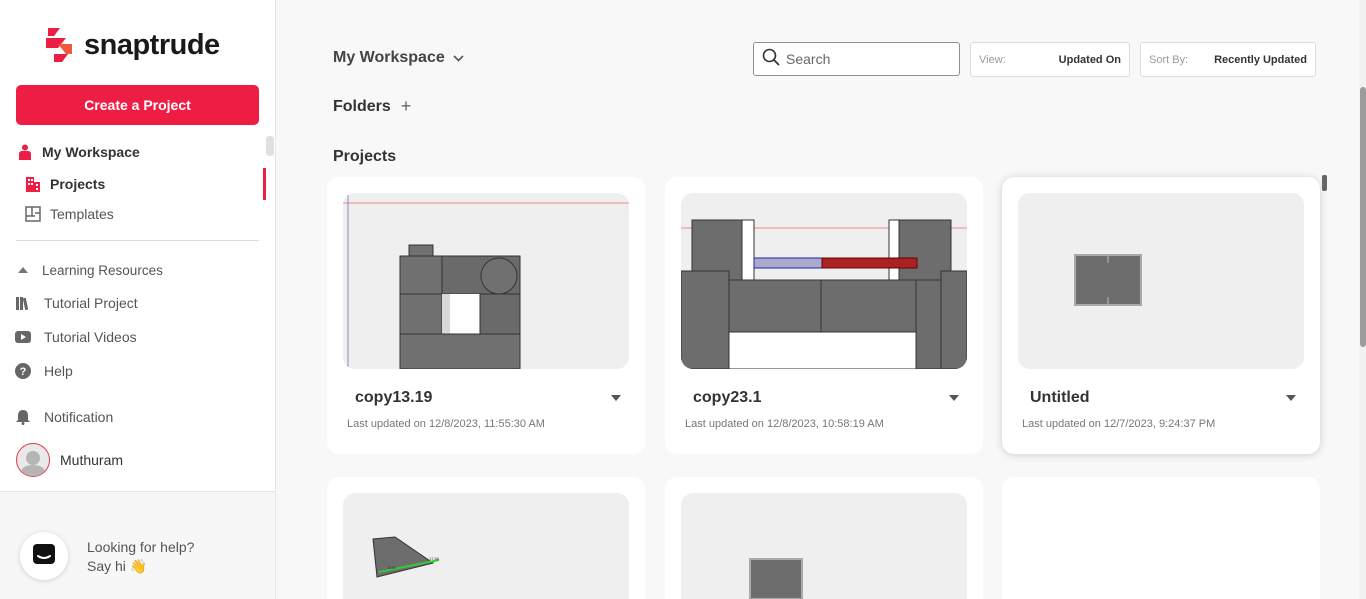  What do you see at coordinates (866, 59) in the screenshot?
I see `search-input` at bounding box center [866, 59].